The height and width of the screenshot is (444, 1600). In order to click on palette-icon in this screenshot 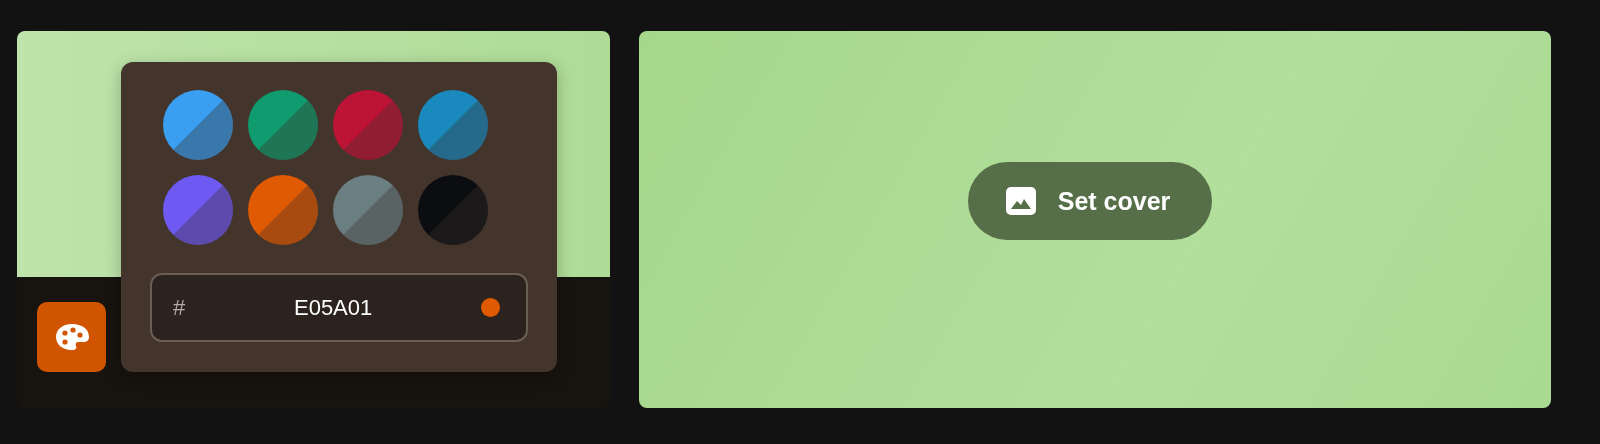, I will do `click(71, 337)`.